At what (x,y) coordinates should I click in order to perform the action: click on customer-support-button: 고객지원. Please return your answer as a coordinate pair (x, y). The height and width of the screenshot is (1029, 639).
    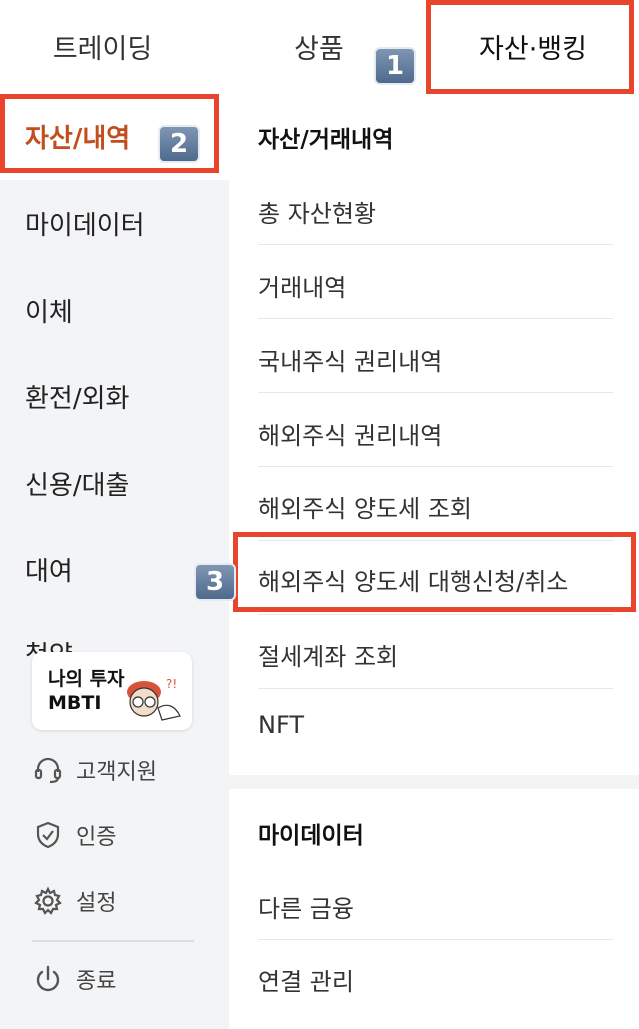
    Looking at the image, I should click on (94, 770).